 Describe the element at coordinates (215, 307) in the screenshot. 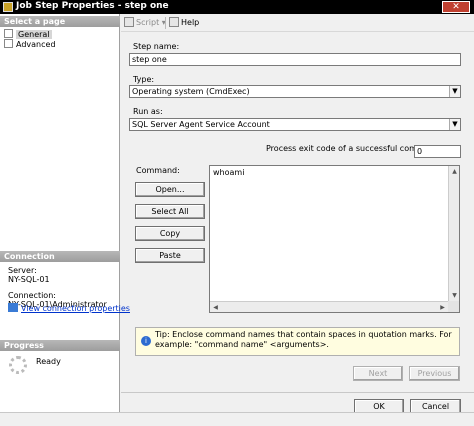

I see `scroll-left-icon: ◀` at that location.